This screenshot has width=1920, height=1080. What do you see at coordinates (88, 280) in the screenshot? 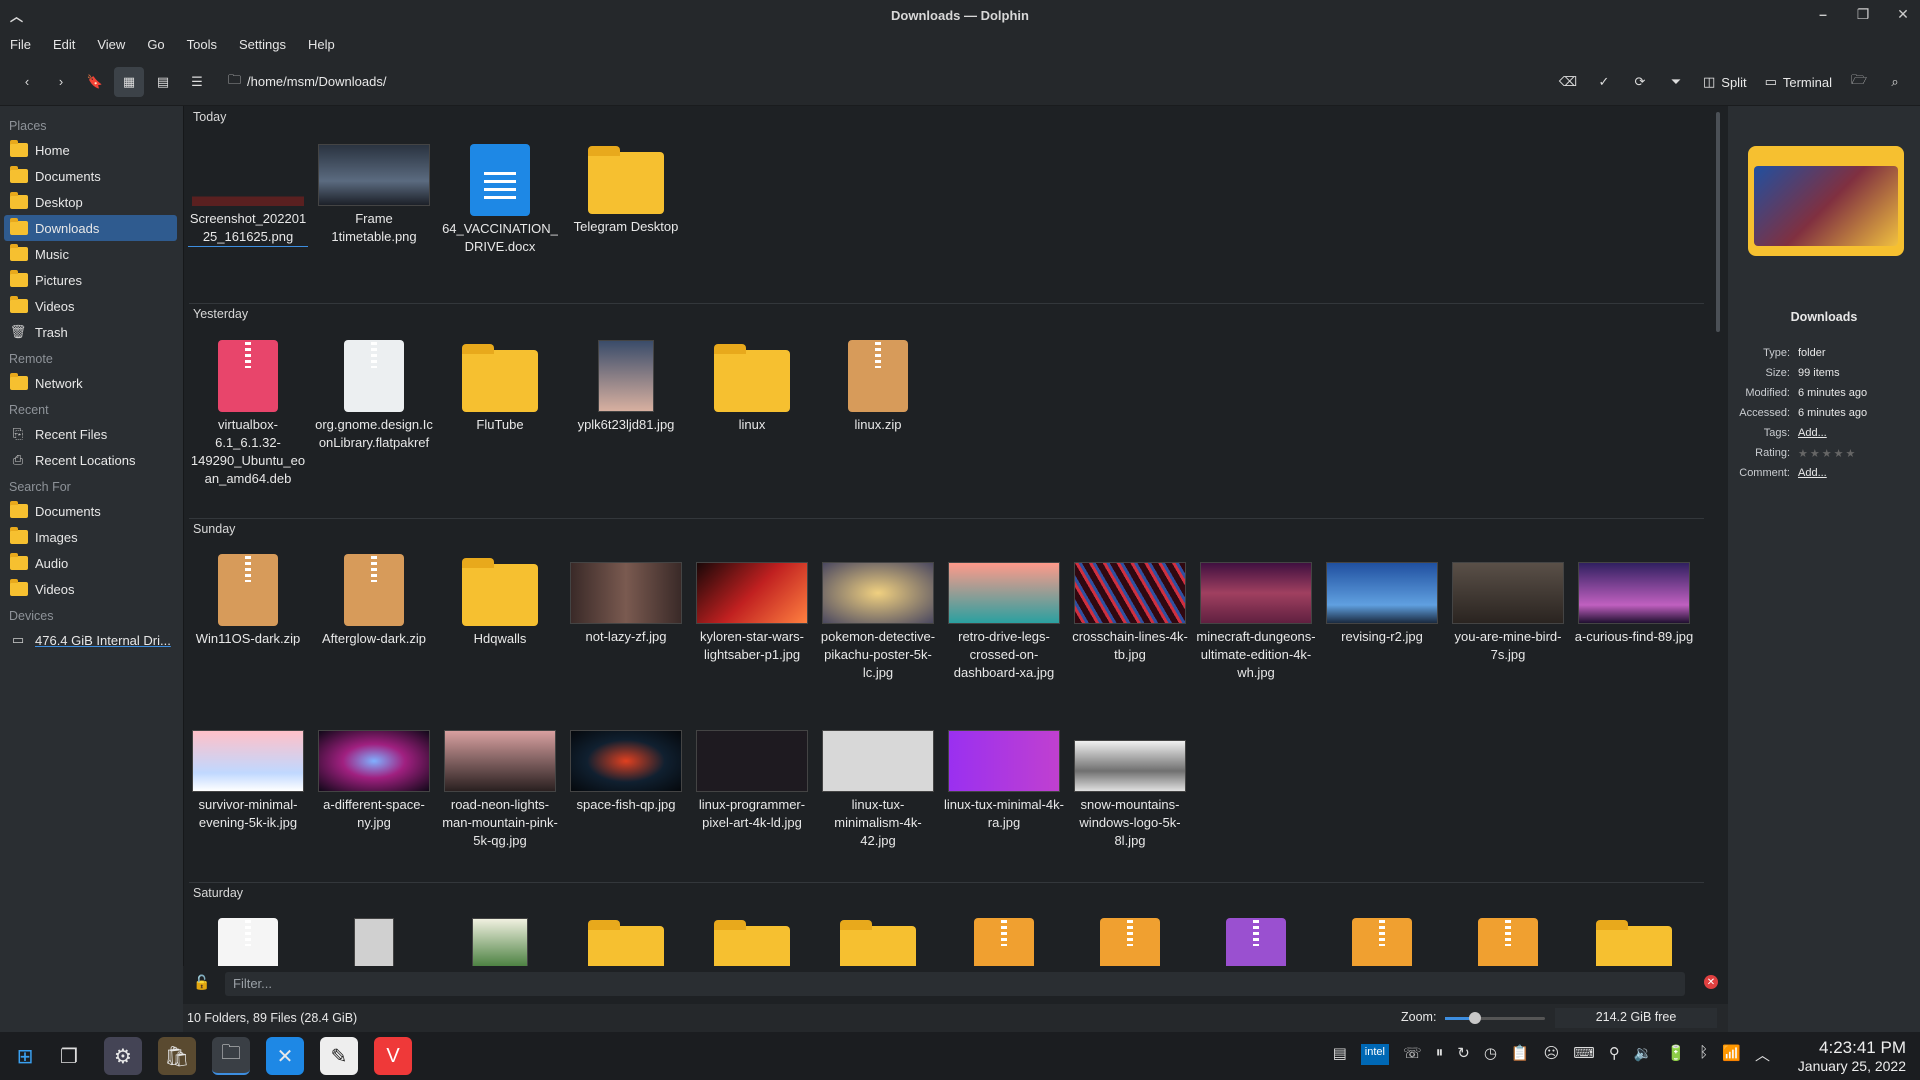
I see `sidebar-item-pictures: Pictures` at bounding box center [88, 280].